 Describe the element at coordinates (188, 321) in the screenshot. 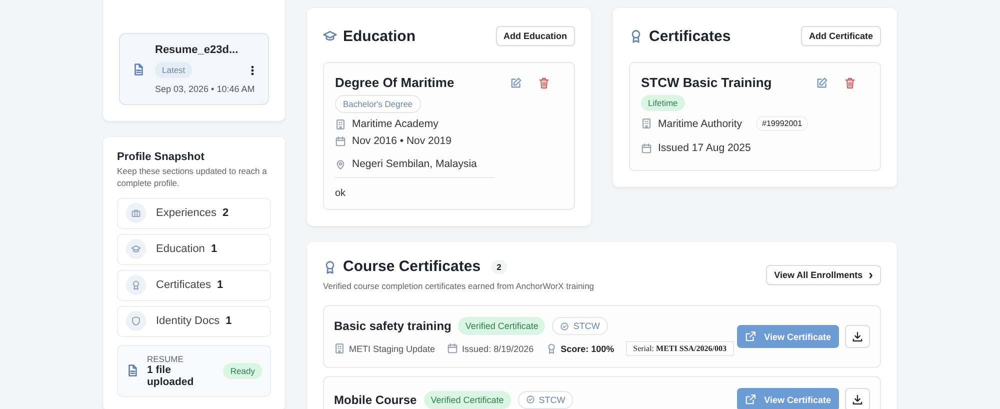

I see `item-label: Identity Docs` at that location.